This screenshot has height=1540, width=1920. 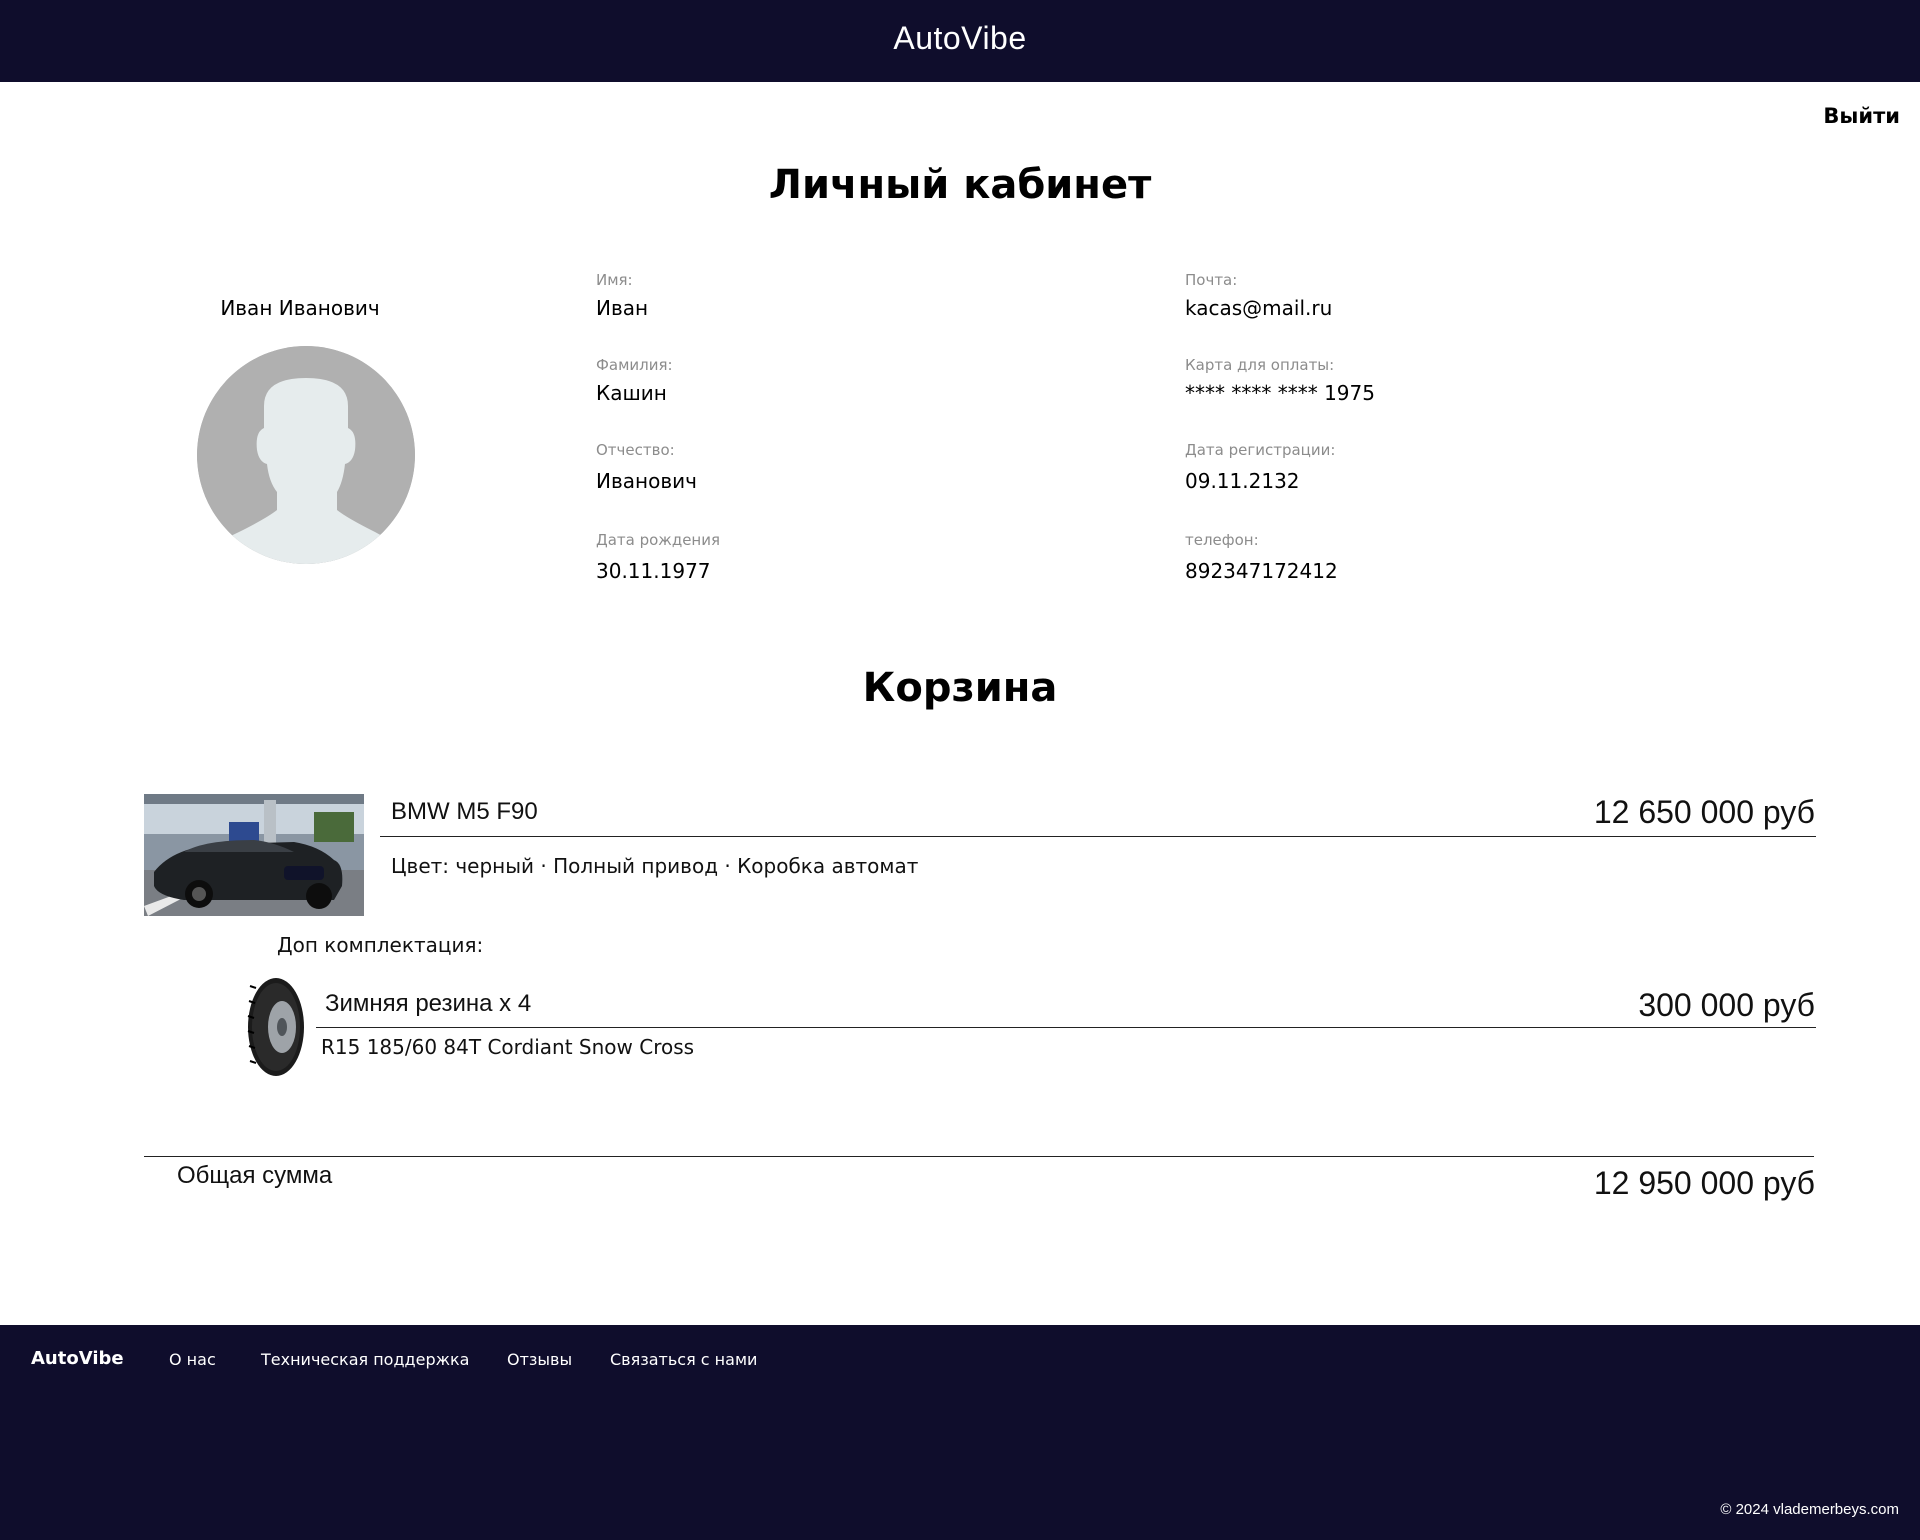 What do you see at coordinates (1809, 1509) in the screenshot?
I see `copyright-text: © 2024 vlademerbeys.com` at bounding box center [1809, 1509].